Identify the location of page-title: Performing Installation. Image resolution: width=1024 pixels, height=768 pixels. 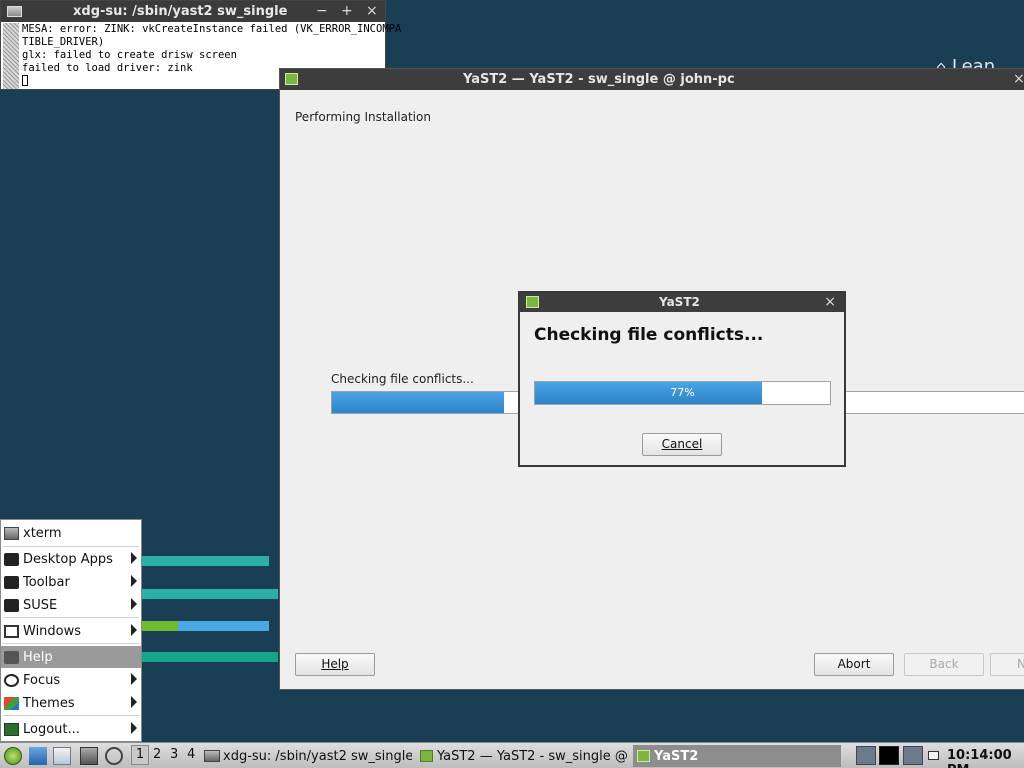
(363, 117).